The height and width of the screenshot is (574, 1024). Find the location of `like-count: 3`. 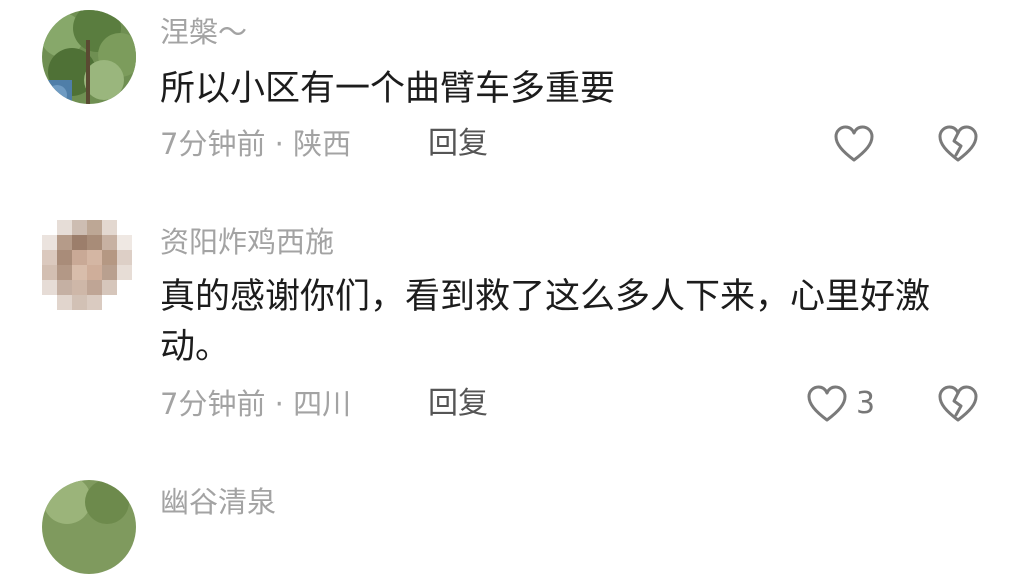

like-count: 3 is located at coordinates (866, 403).